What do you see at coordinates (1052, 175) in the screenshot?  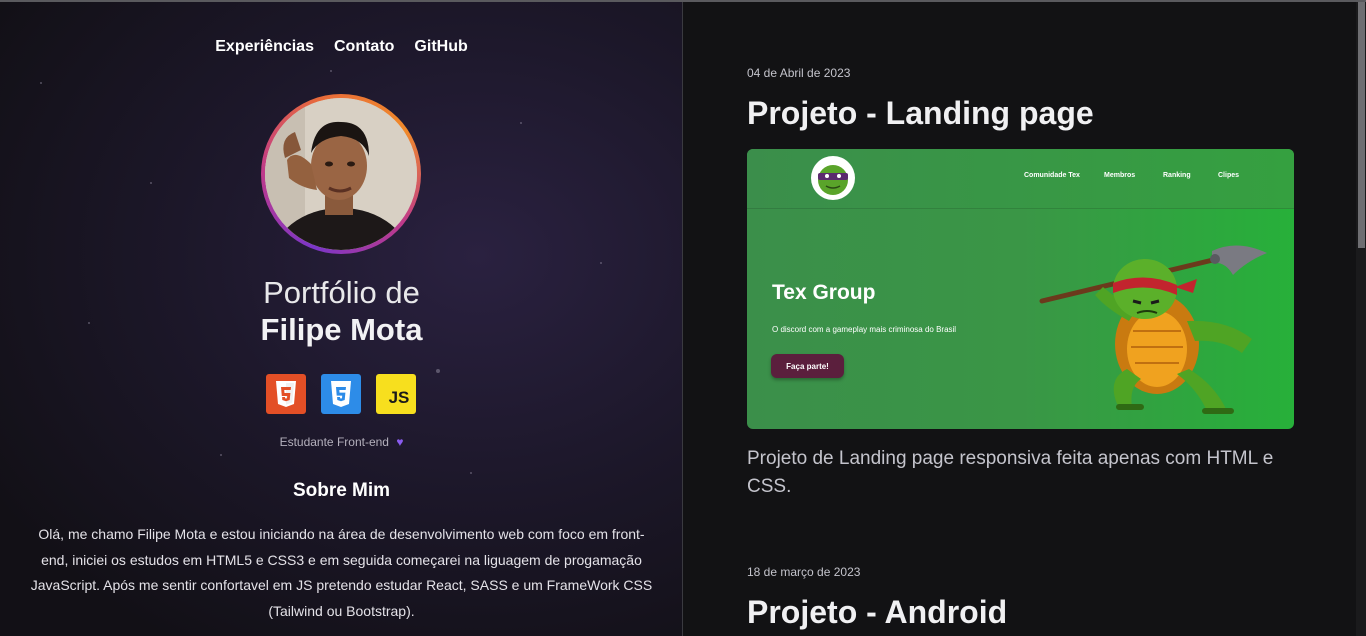 I see `preview-nav-item: Comunidade Tex` at bounding box center [1052, 175].